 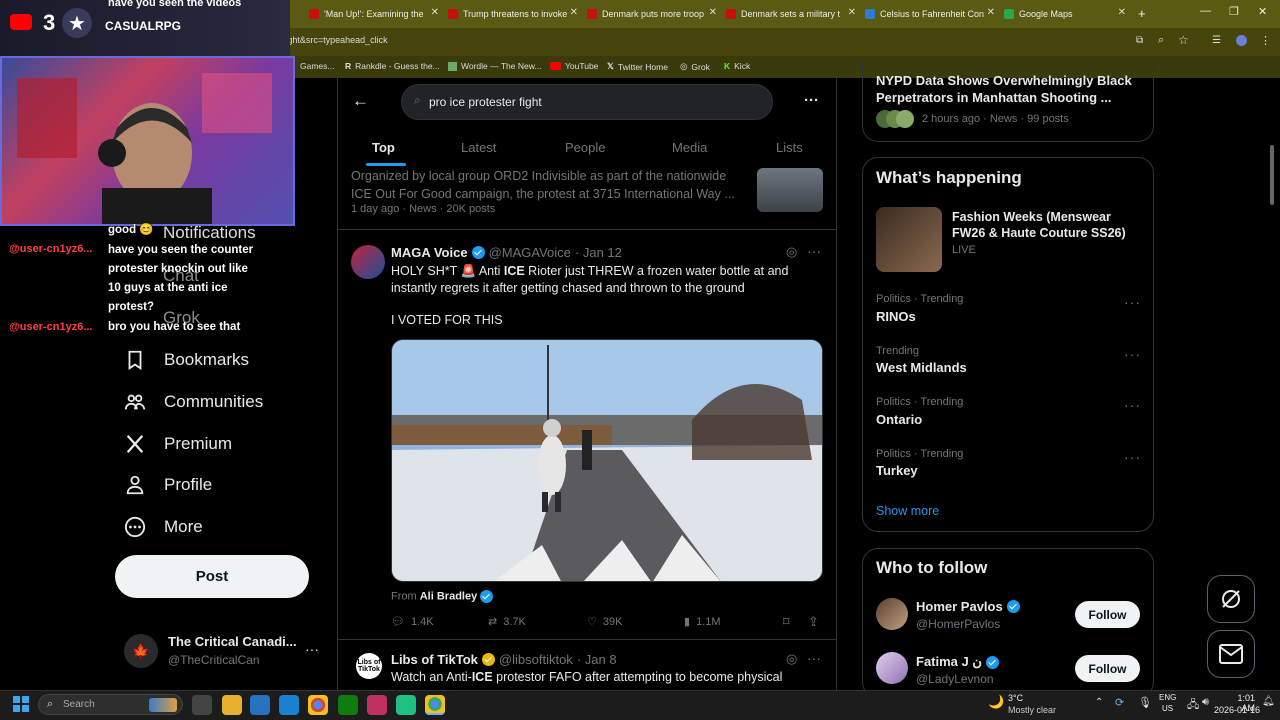 What do you see at coordinates (896, 316) in the screenshot?
I see `trend-name: RINOs` at bounding box center [896, 316].